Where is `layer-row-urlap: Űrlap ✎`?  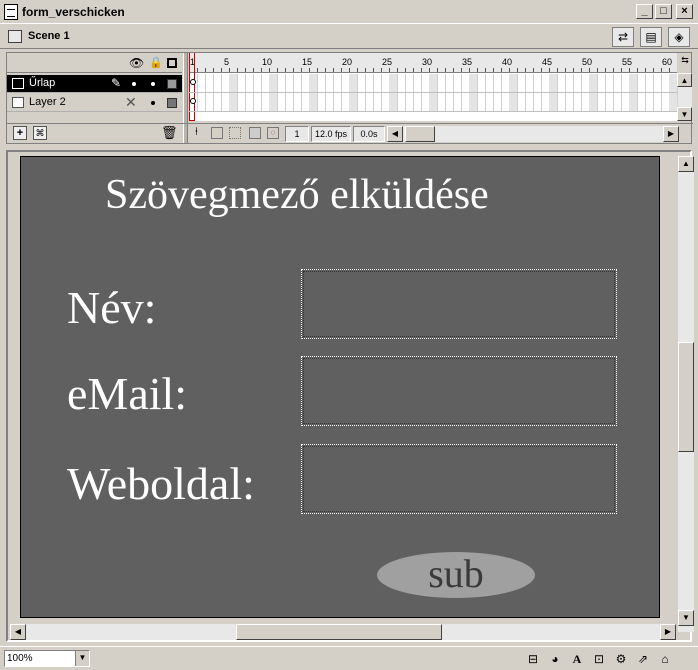
layer-row-urlap: Űrlap ✎ is located at coordinates (94, 84).